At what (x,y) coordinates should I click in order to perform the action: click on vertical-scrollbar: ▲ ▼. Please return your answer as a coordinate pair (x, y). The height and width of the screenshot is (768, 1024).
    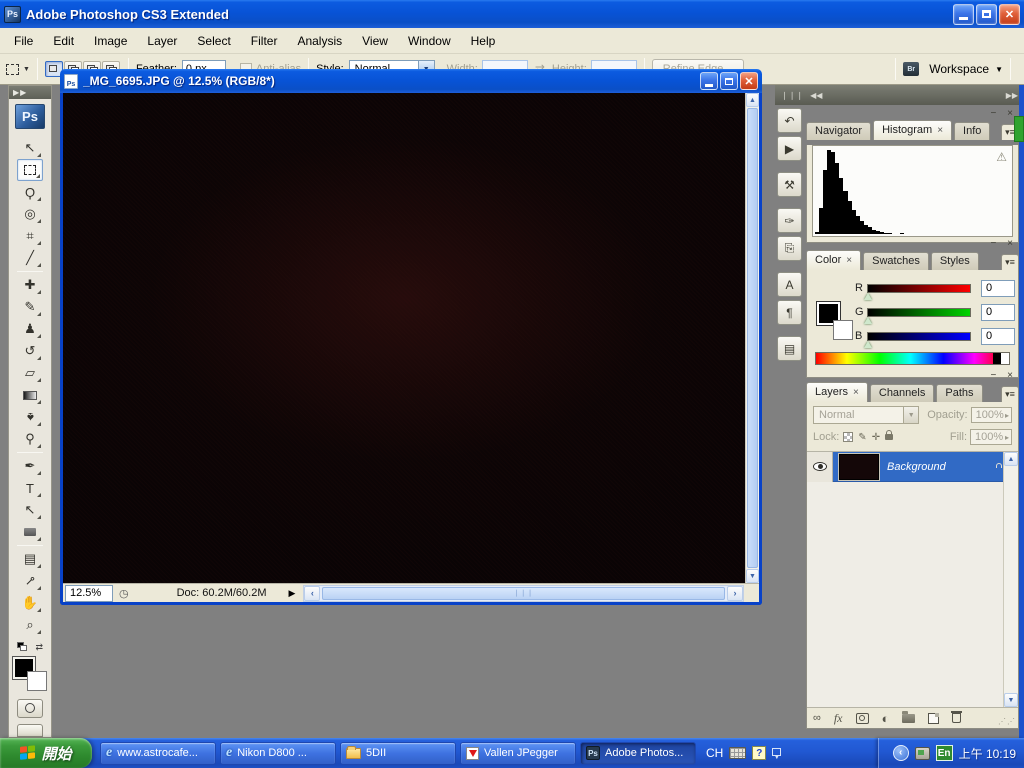
    Looking at the image, I should click on (752, 338).